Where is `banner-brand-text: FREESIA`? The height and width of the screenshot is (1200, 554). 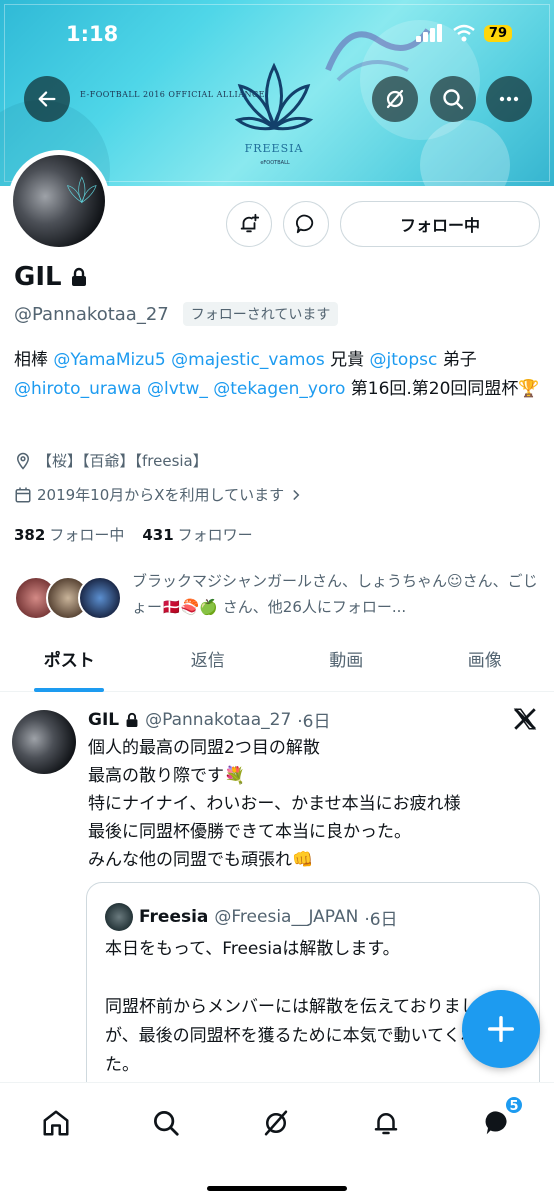 banner-brand-text: FREESIA is located at coordinates (274, 148).